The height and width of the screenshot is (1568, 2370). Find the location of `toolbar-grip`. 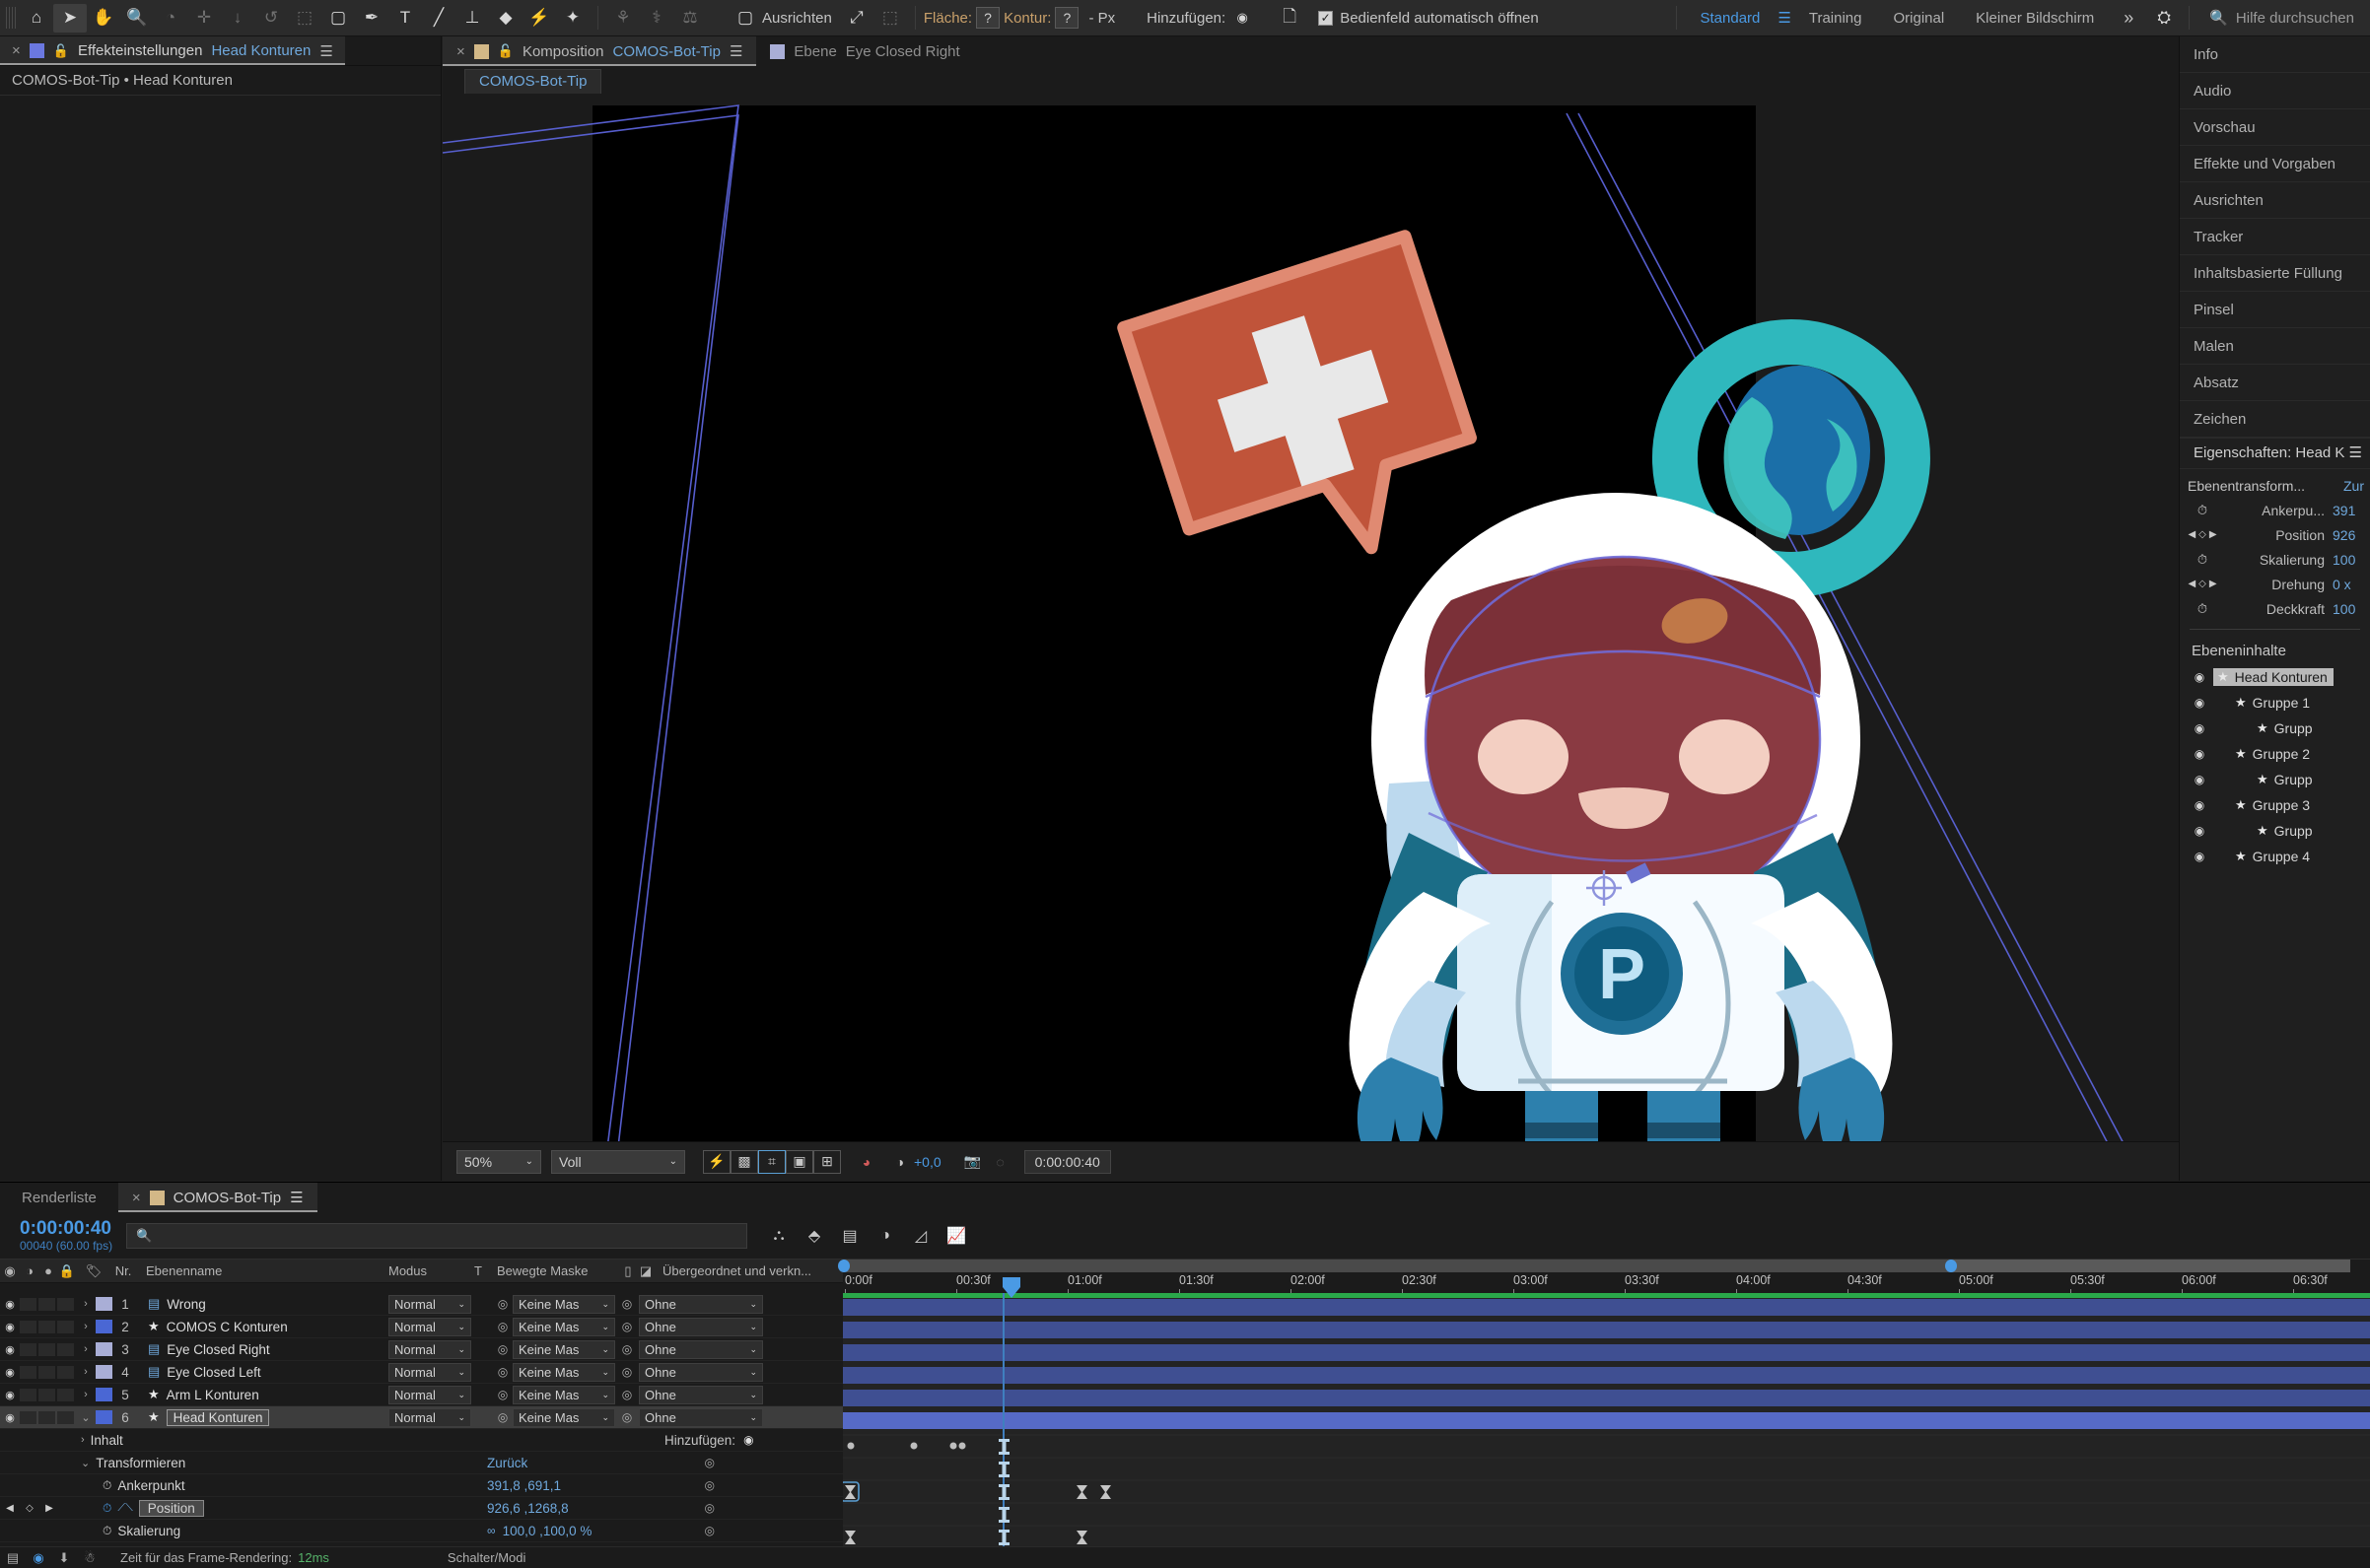

toolbar-grip is located at coordinates (11, 18).